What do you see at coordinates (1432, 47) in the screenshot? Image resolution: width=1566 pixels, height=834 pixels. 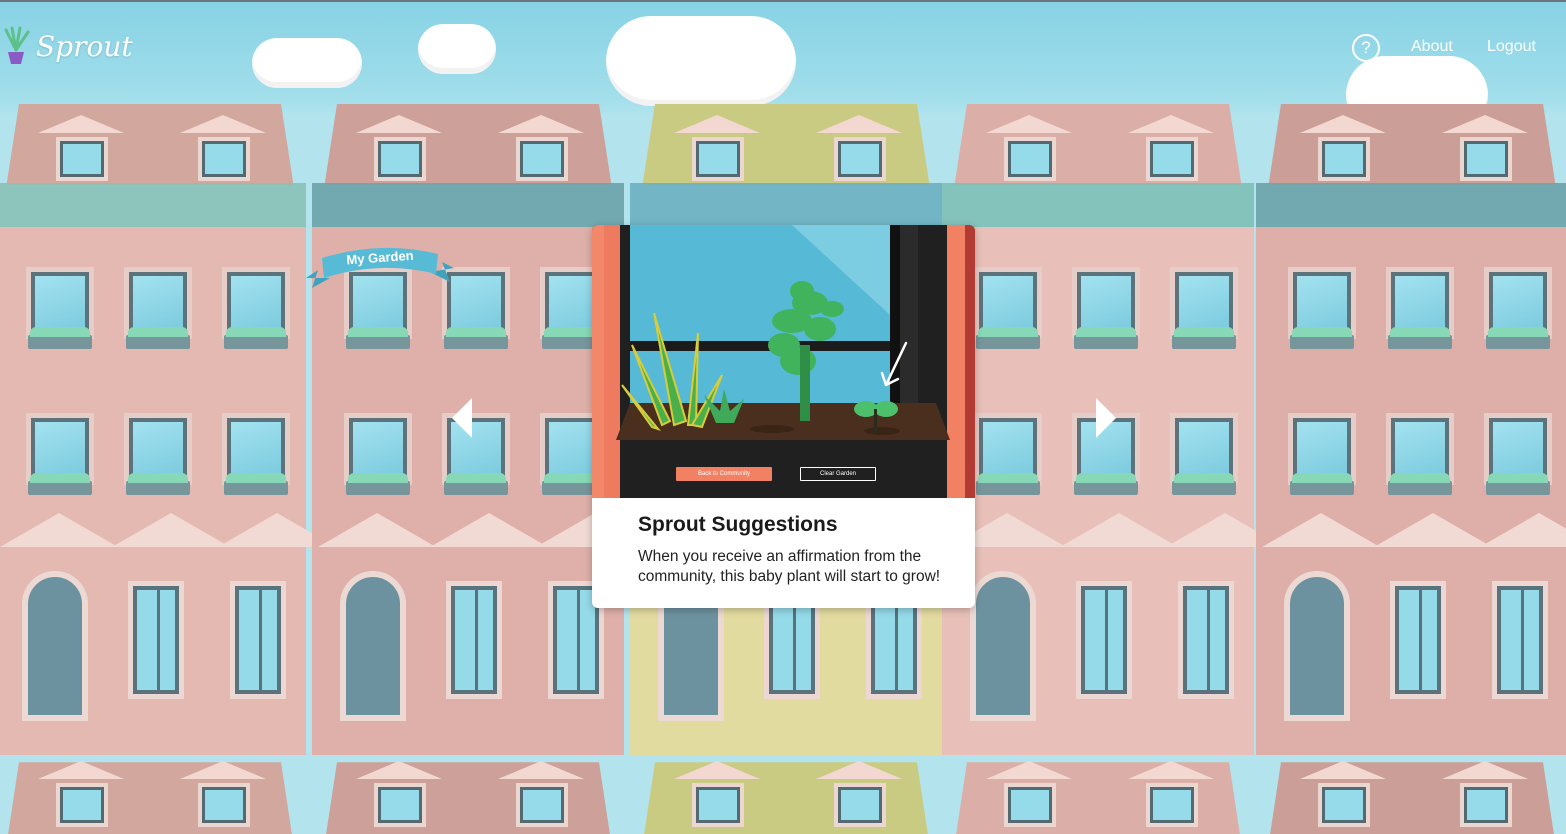 I see `nav-about-link: About` at bounding box center [1432, 47].